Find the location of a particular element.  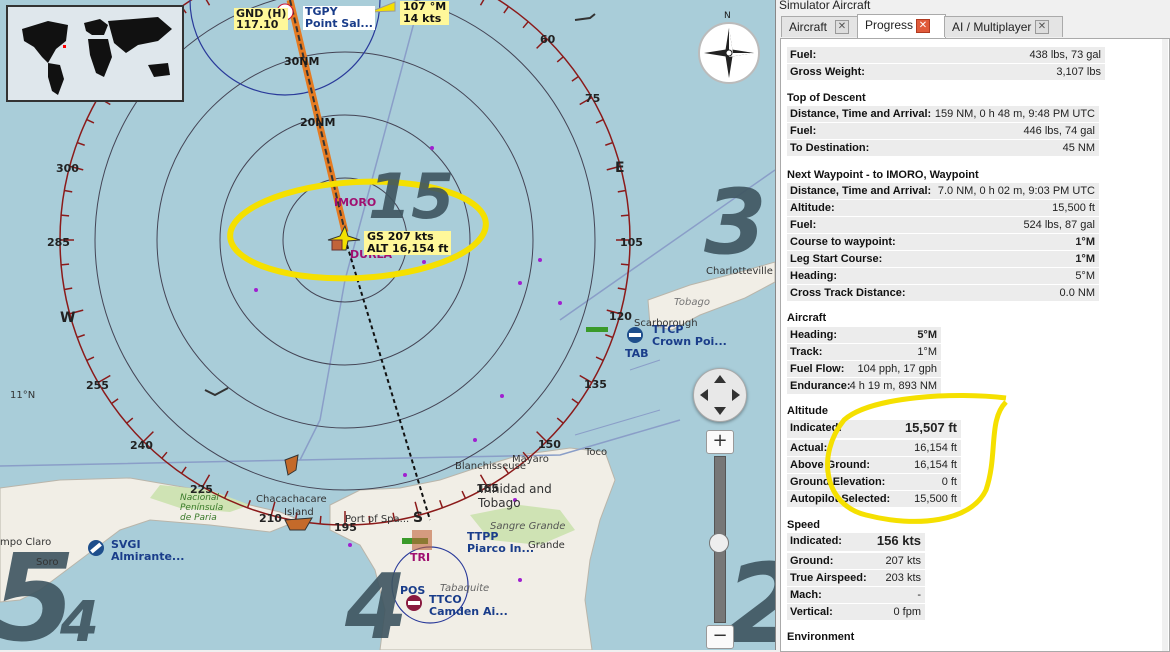

wind-label: 107 °M 14 kts is located at coordinates (425, 13).